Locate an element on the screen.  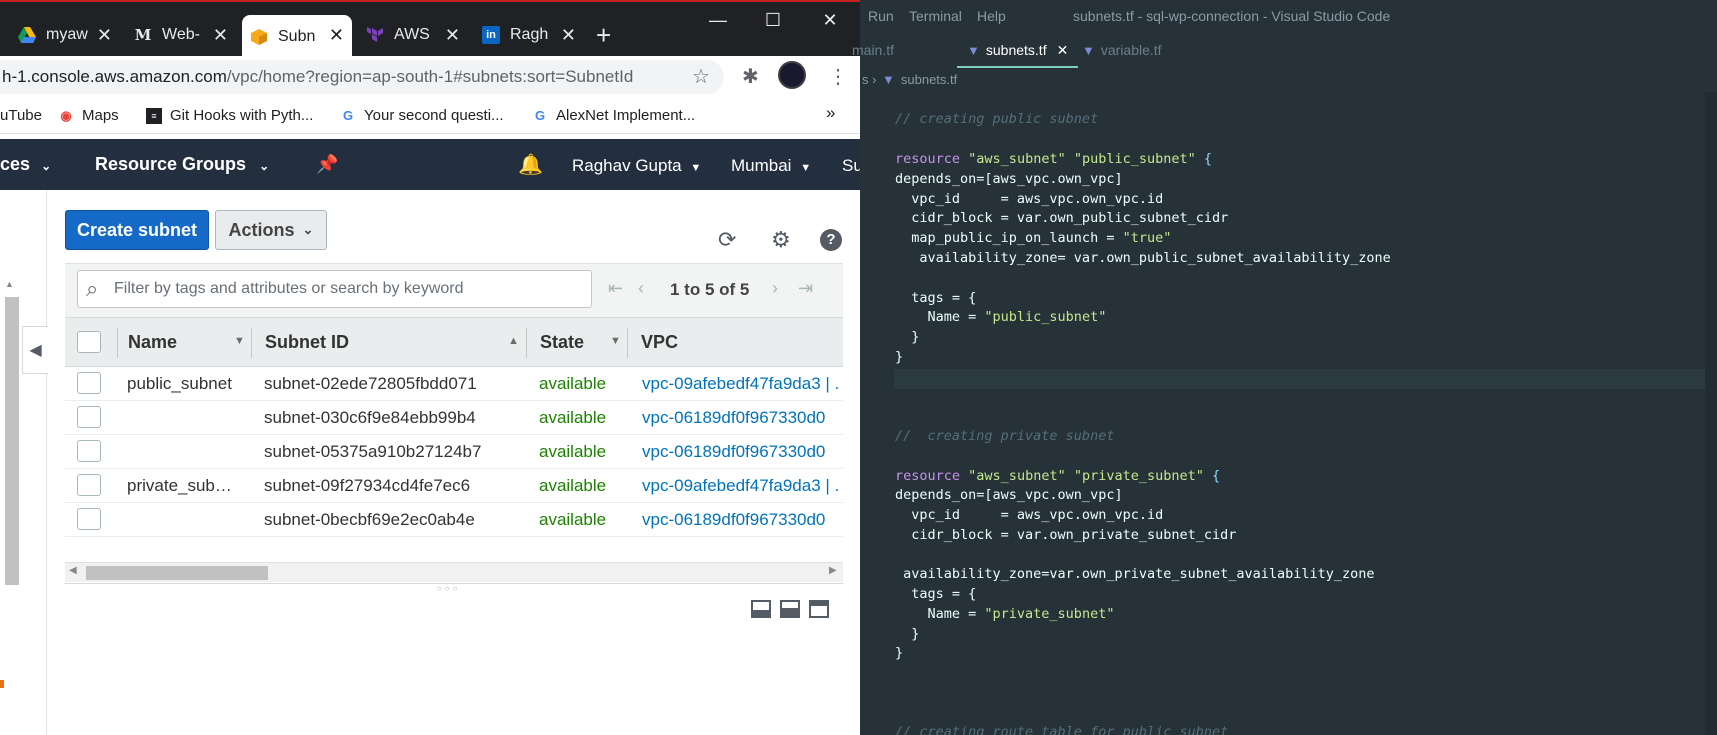
new-tab-icon: + is located at coordinates (603, 35).